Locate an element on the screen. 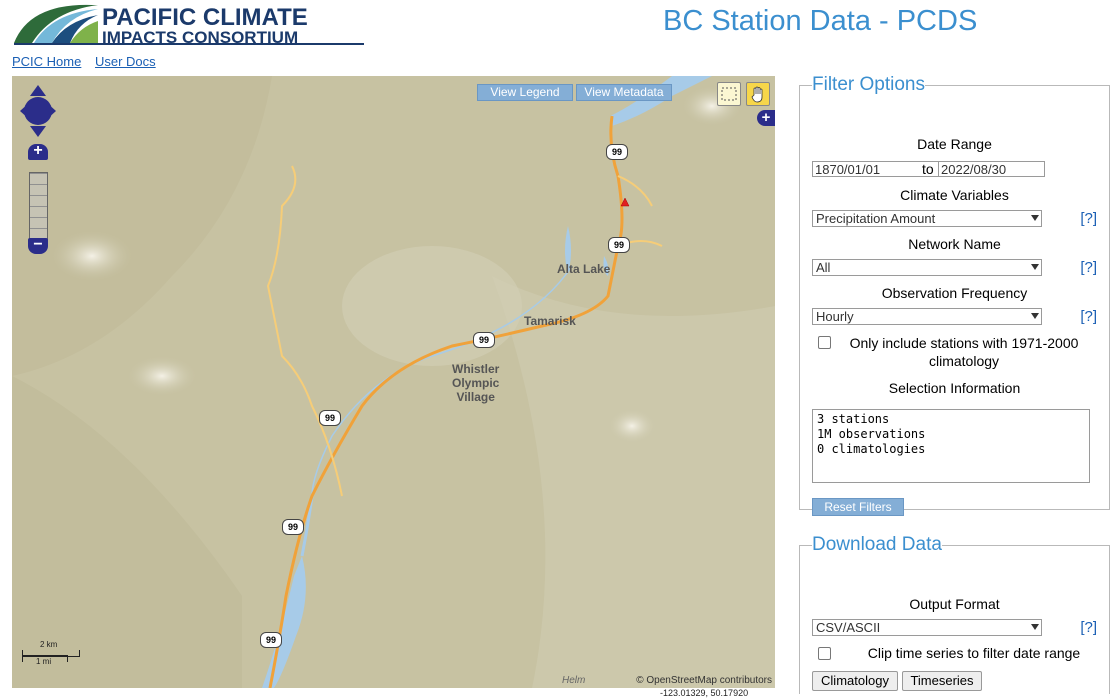  date-range-label: Date Range is located at coordinates (954, 144).